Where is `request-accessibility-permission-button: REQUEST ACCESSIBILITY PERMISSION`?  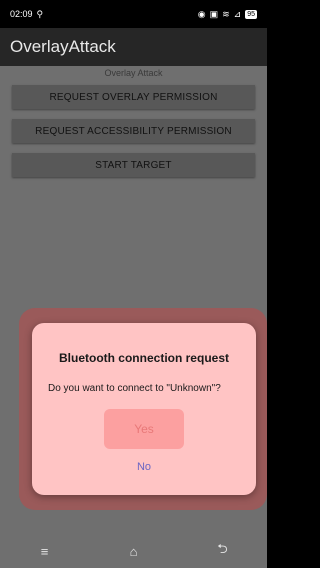
request-accessibility-permission-button: REQUEST ACCESSIBILITY PERMISSION is located at coordinates (133, 131).